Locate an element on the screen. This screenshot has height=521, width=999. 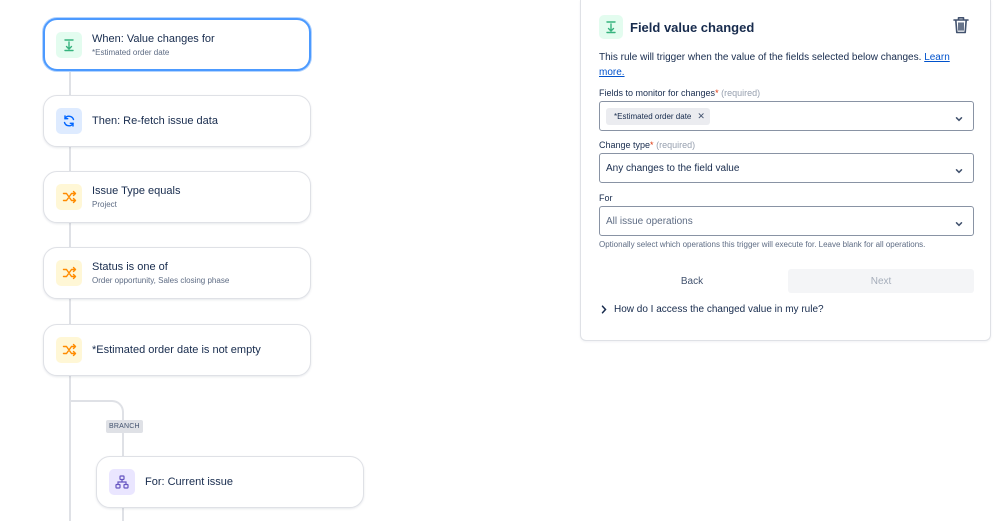
node-subtitle: Project is located at coordinates (104, 204).